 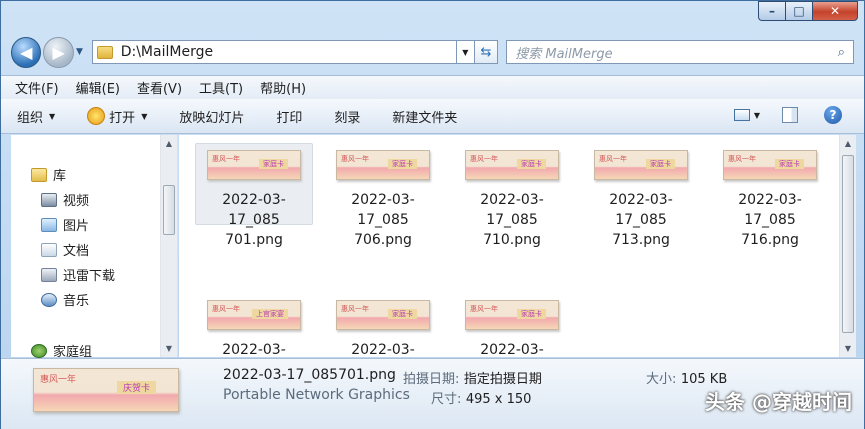 What do you see at coordinates (680, 52) in the screenshot?
I see `search-input: 搜索 MailMerge ⌕` at bounding box center [680, 52].